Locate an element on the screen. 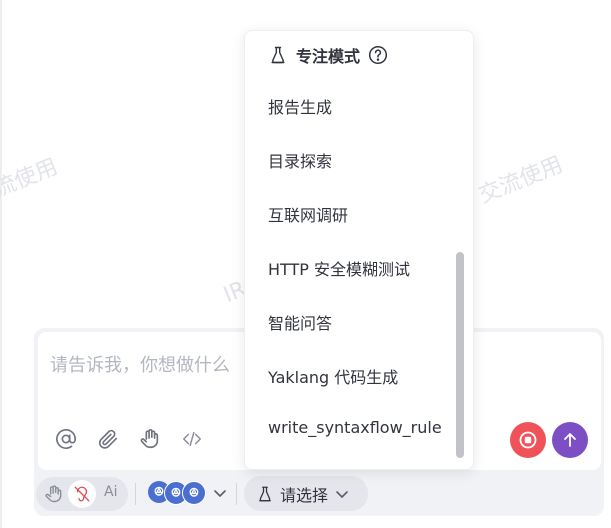  dropdown-item: 互联网调研 is located at coordinates (308, 214).